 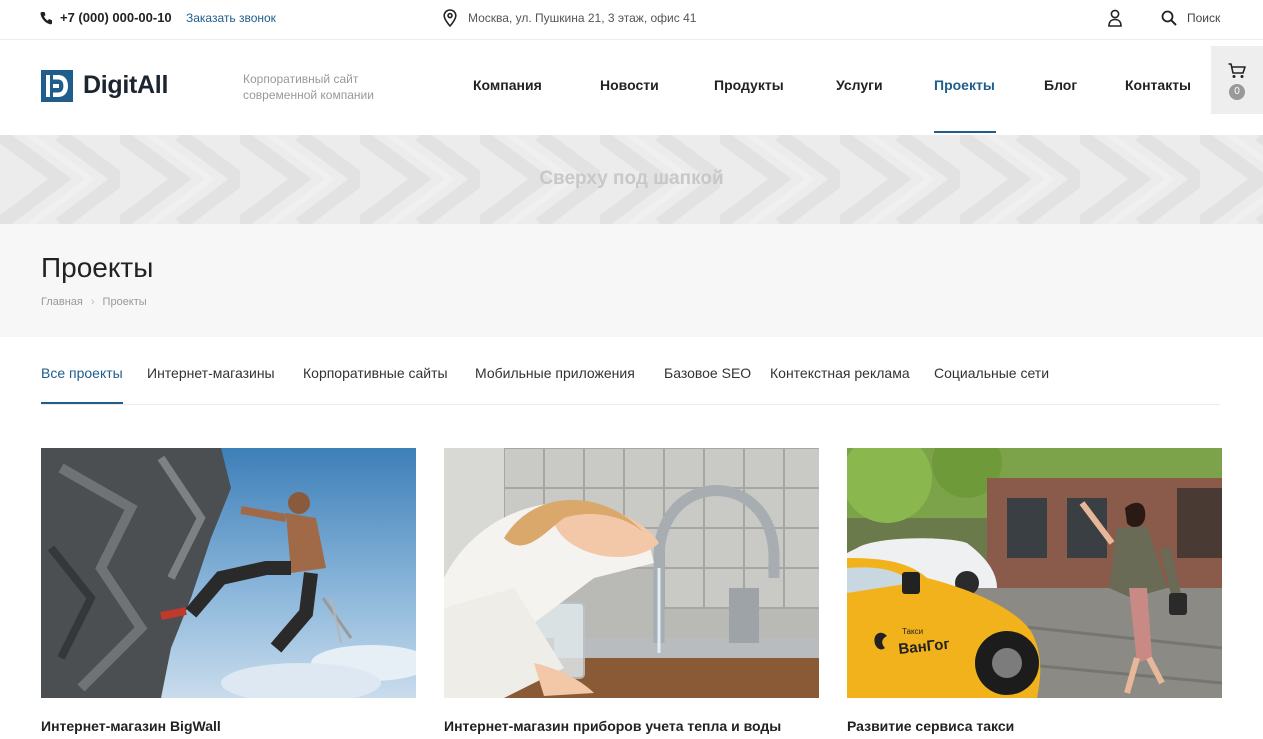 I want to click on nav-active-indicator, so click(x=965, y=132).